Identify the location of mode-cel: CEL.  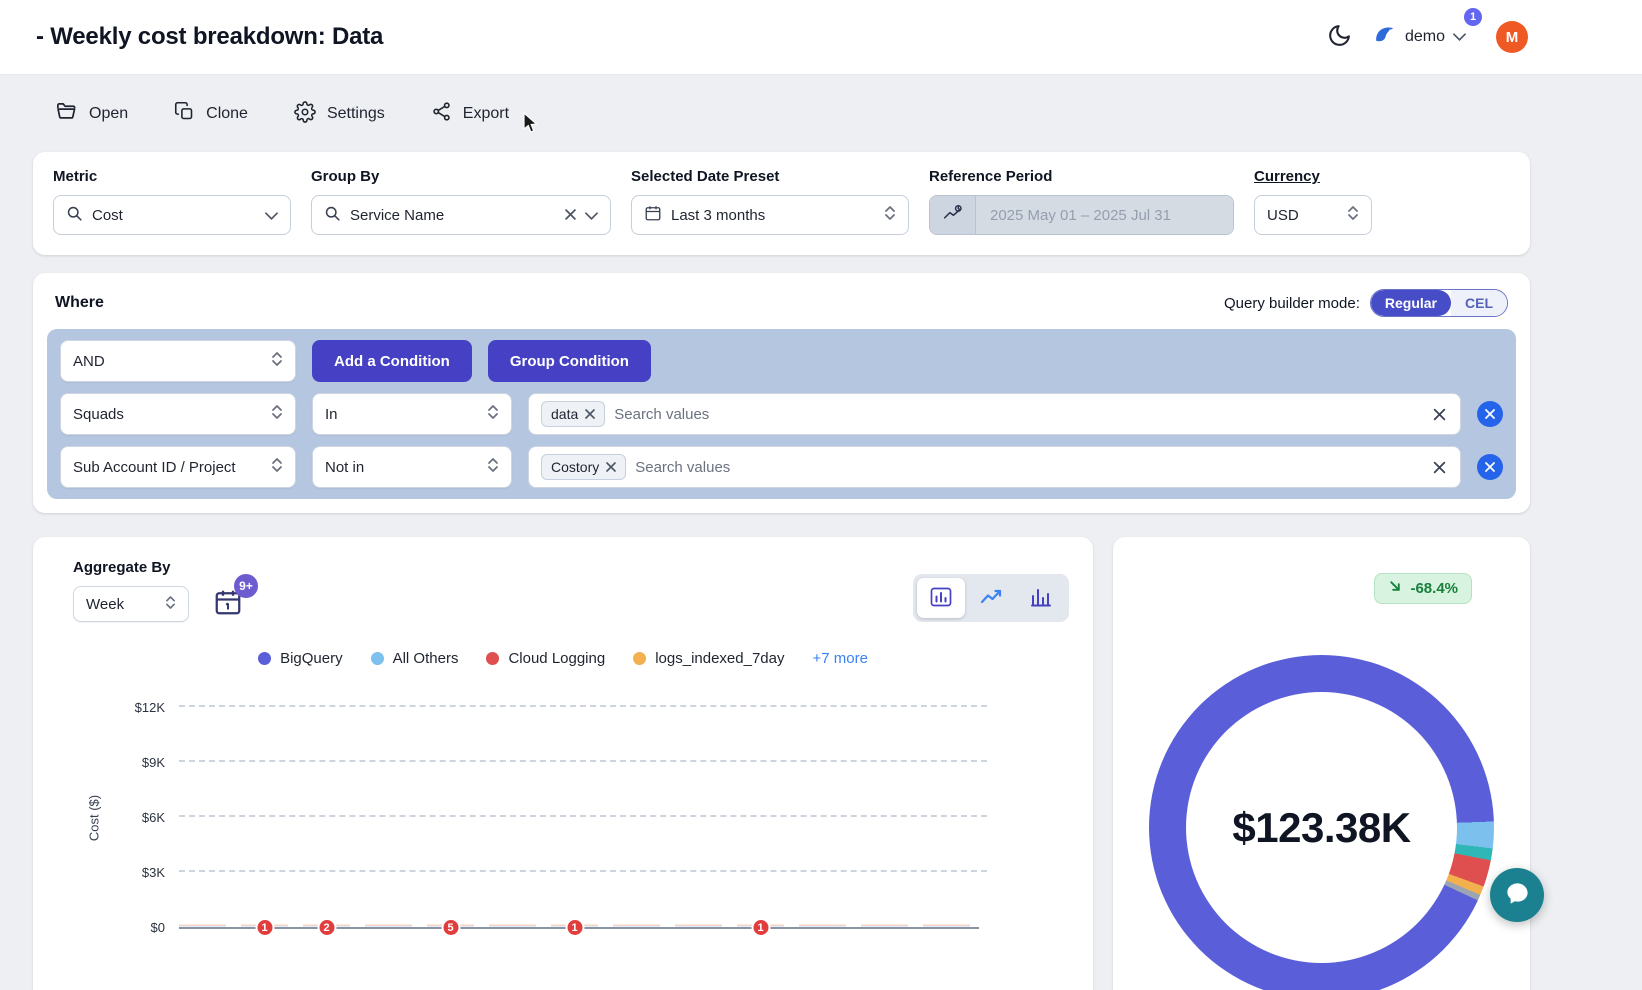
(1479, 303).